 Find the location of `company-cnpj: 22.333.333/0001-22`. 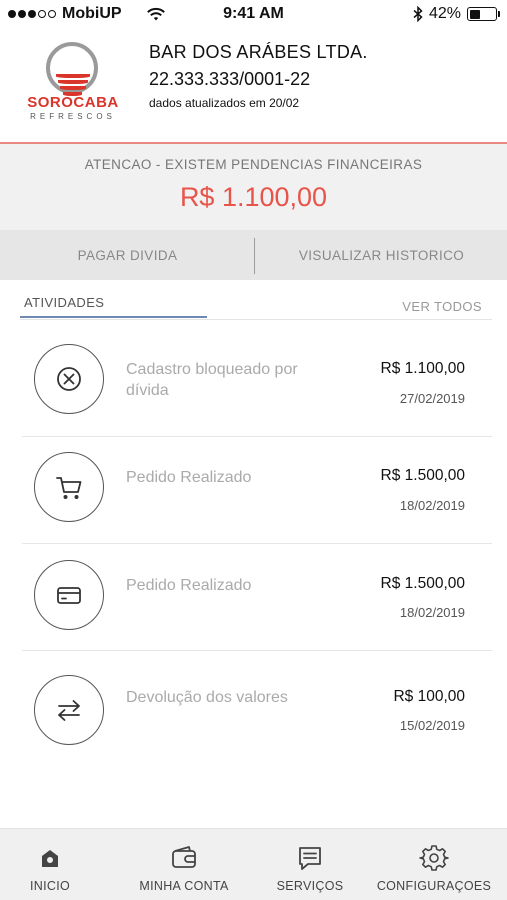

company-cnpj: 22.333.333/0001-22 is located at coordinates (230, 79).